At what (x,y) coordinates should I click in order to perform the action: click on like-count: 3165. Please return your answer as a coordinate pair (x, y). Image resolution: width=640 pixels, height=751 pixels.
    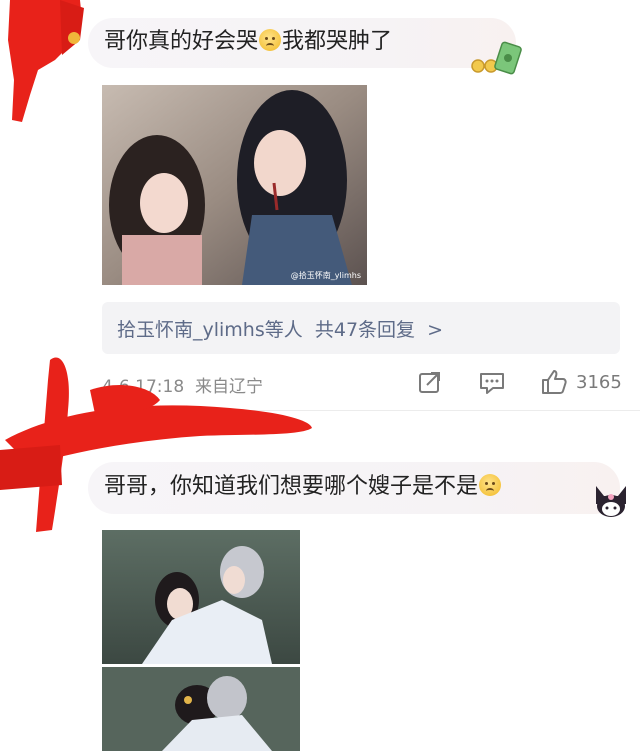
    Looking at the image, I should click on (599, 382).